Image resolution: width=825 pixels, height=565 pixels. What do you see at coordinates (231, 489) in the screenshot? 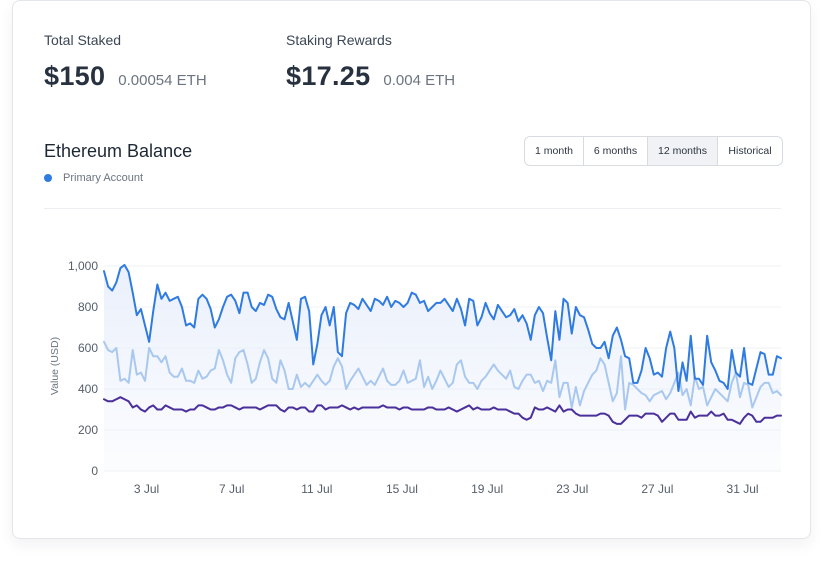
I see `x-tick-label: 7 Jul` at bounding box center [231, 489].